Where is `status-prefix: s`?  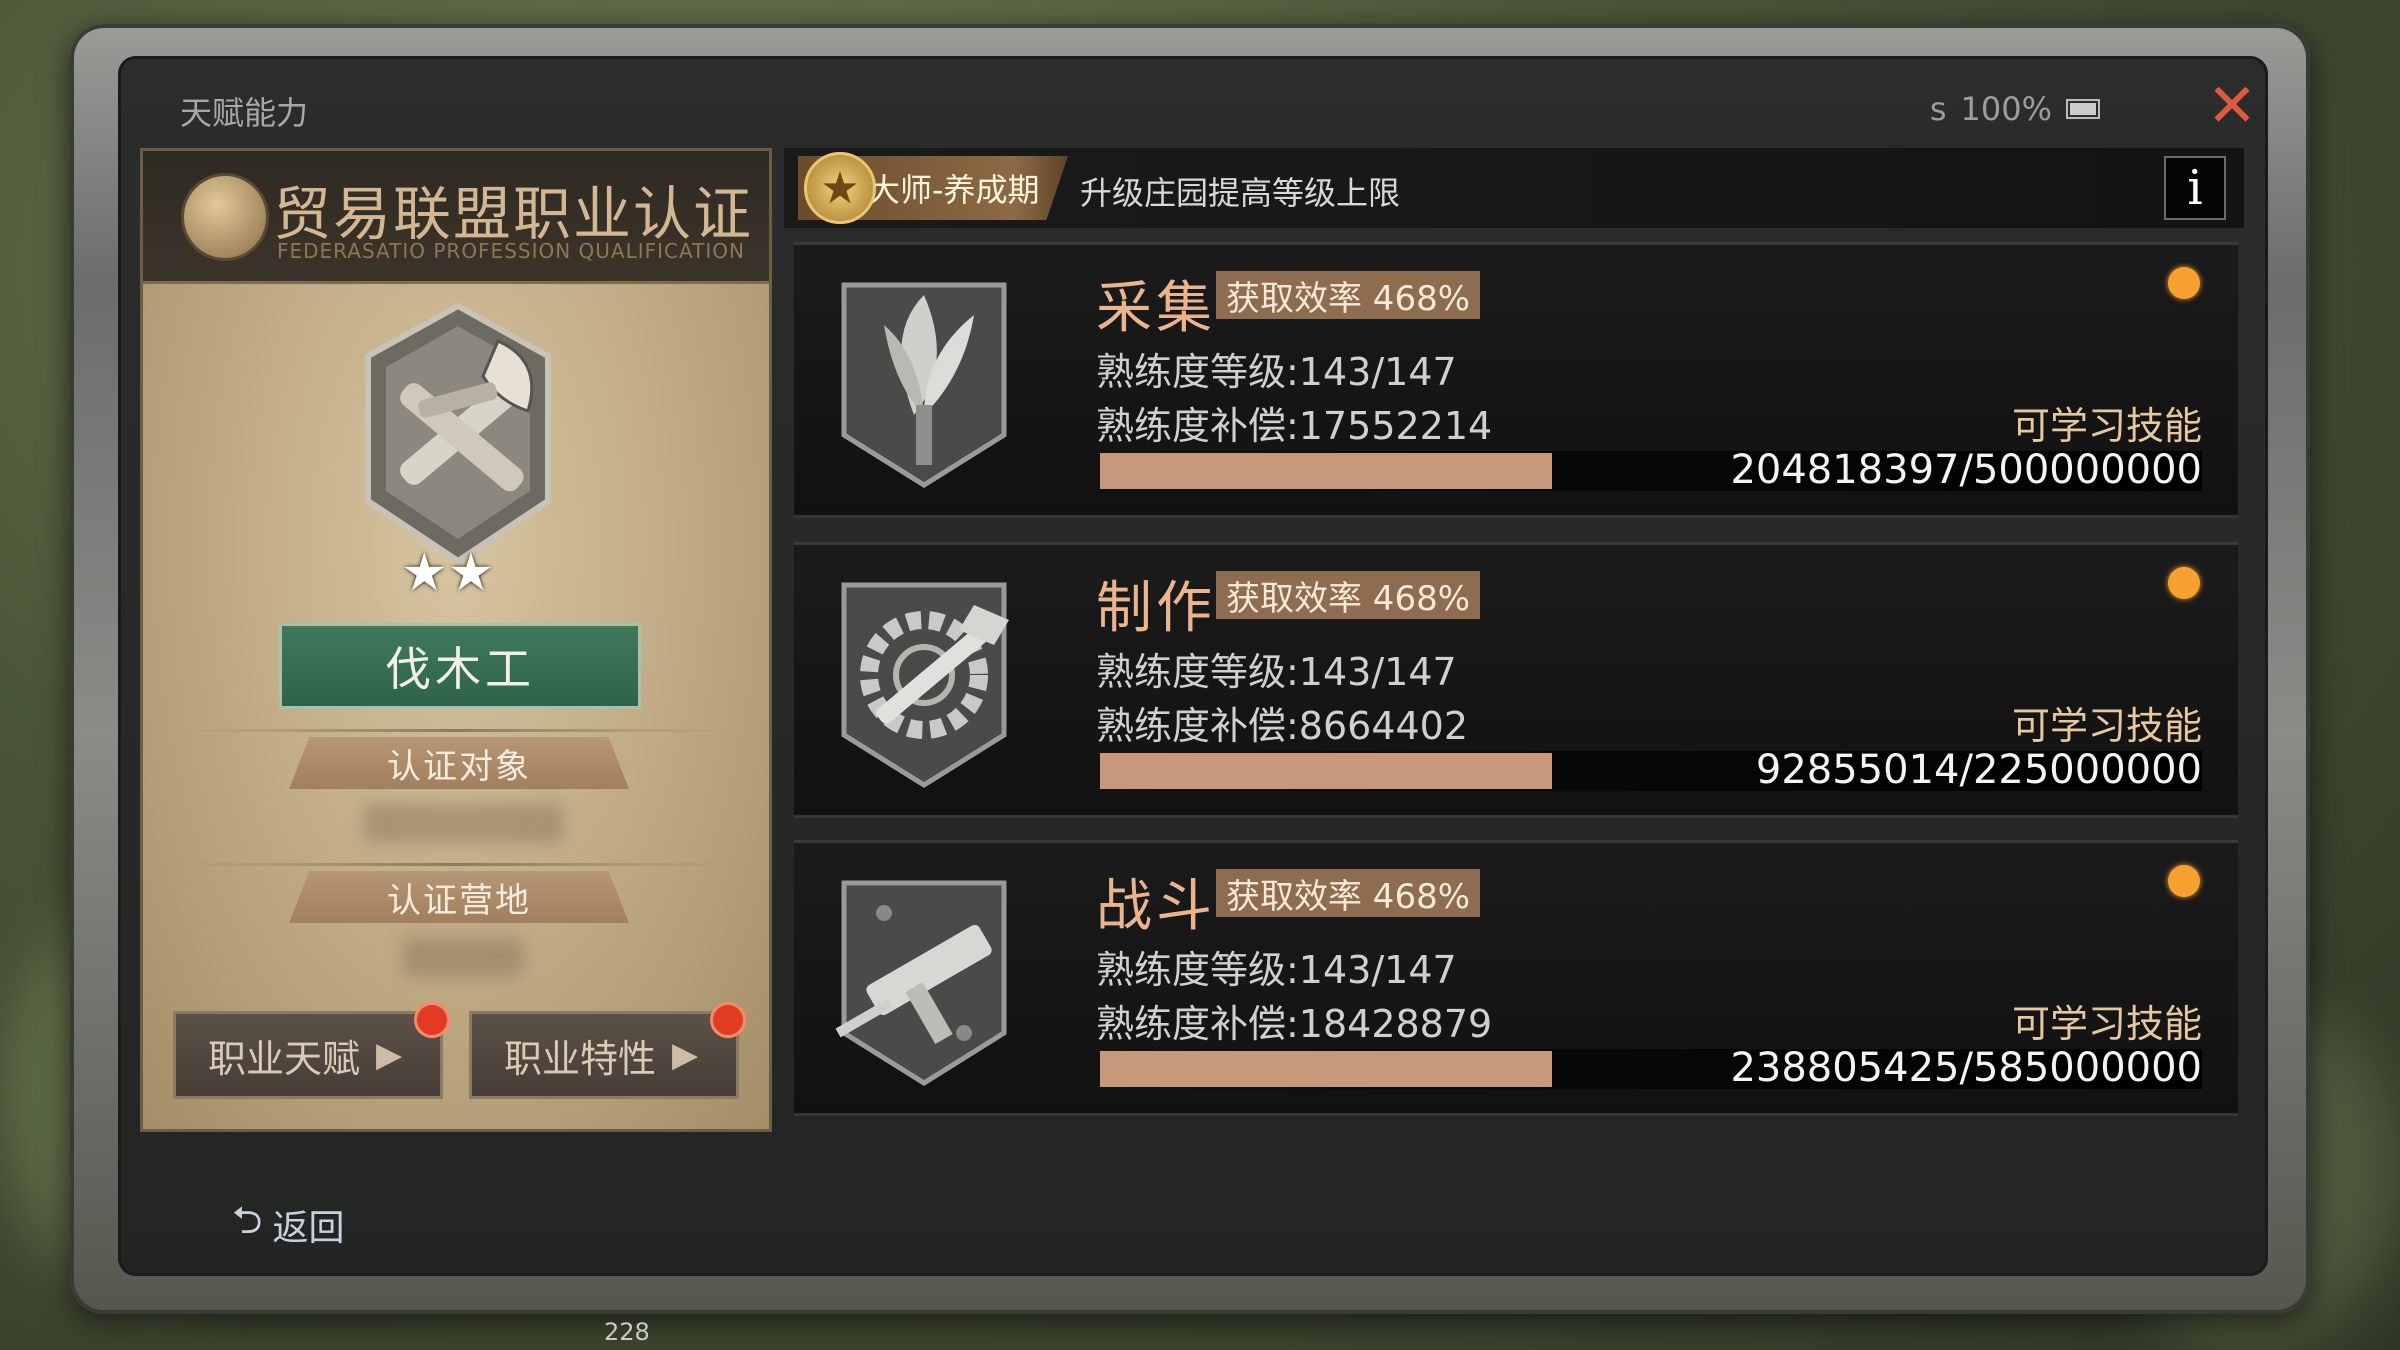 status-prefix: s is located at coordinates (1938, 109).